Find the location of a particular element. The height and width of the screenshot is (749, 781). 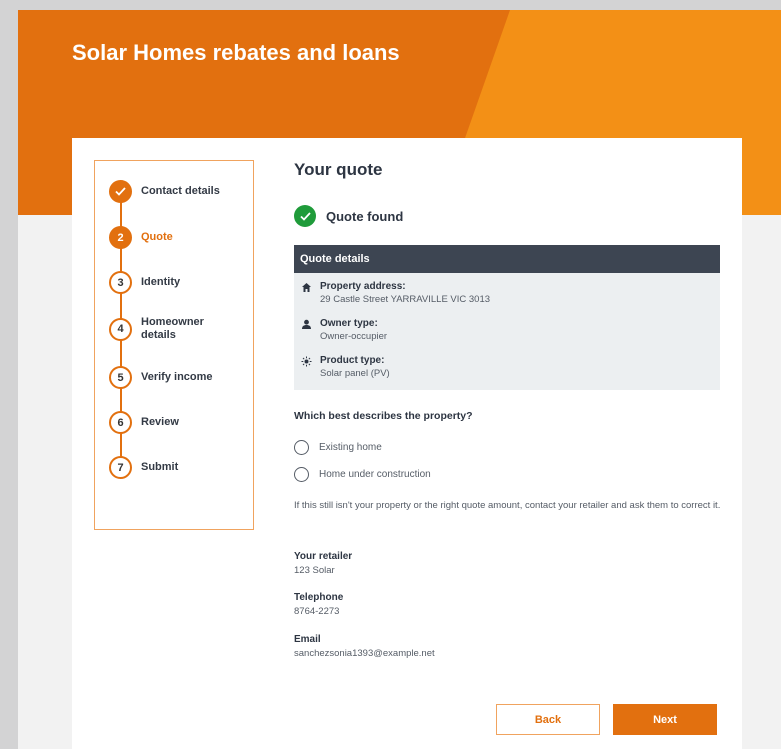

property-address-value: 29 Castle Street YARRAVILLE VIC 3013 is located at coordinates (405, 299).